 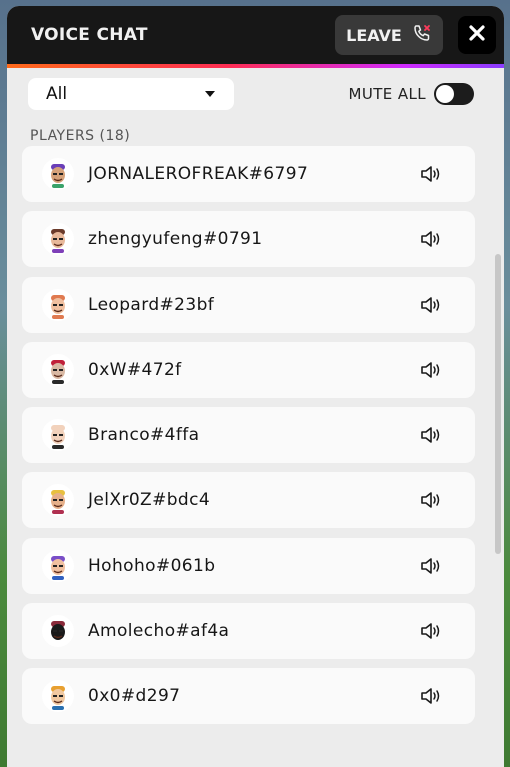 I want to click on player-row: Leopard#23bf, so click(x=248, y=304).